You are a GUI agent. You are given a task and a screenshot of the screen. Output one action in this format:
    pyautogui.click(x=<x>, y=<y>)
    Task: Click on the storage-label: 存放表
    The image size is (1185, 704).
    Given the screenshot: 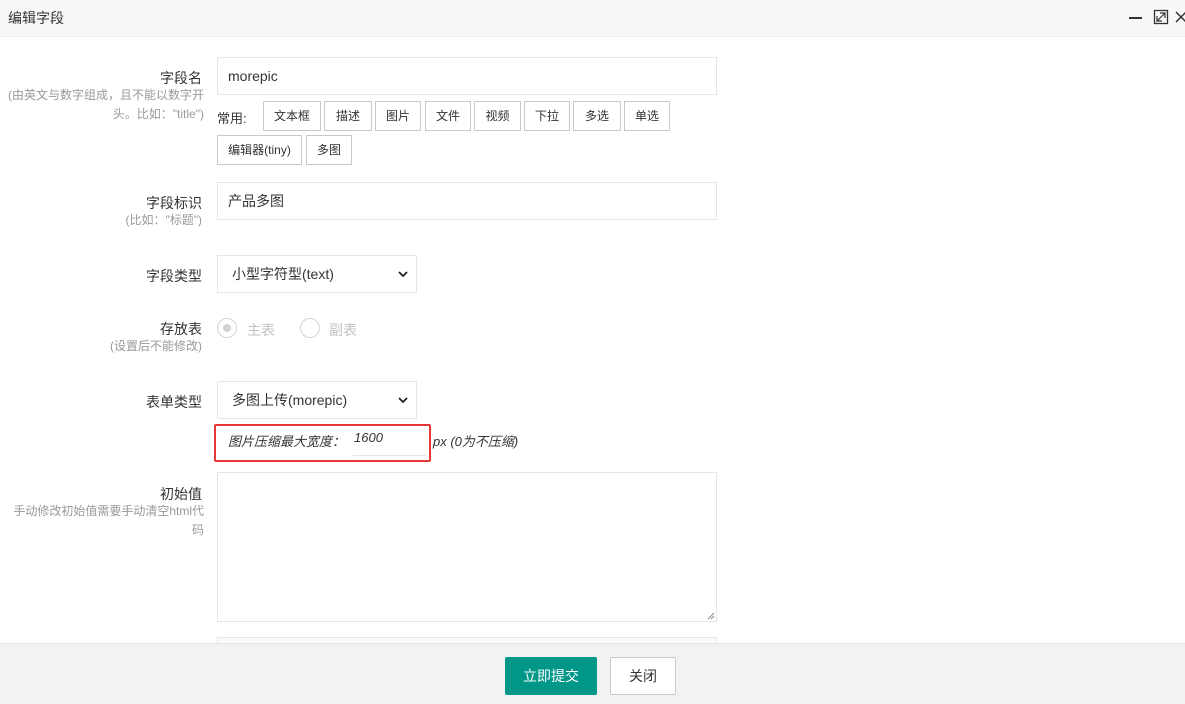 What is the action you would take?
    pyautogui.click(x=181, y=329)
    